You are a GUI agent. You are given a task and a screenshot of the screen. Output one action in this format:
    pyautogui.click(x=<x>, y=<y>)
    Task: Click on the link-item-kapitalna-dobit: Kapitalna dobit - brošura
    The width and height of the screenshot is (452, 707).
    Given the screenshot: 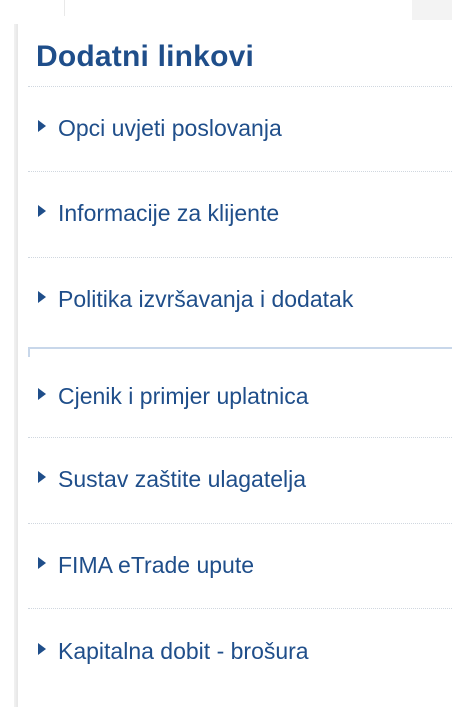 What is the action you would take?
    pyautogui.click(x=240, y=643)
    